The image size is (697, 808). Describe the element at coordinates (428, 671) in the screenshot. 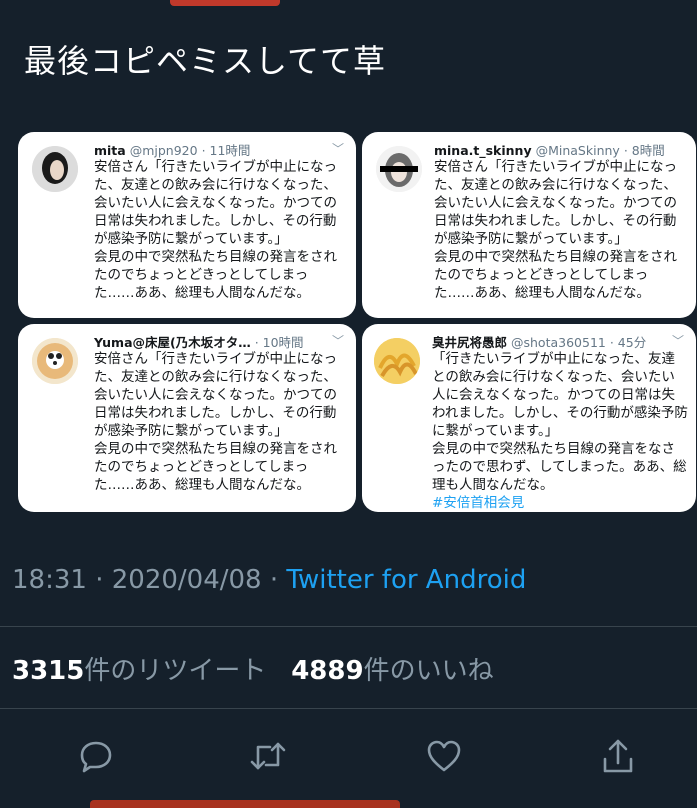

I see `like-count-label: 件のいいね` at that location.